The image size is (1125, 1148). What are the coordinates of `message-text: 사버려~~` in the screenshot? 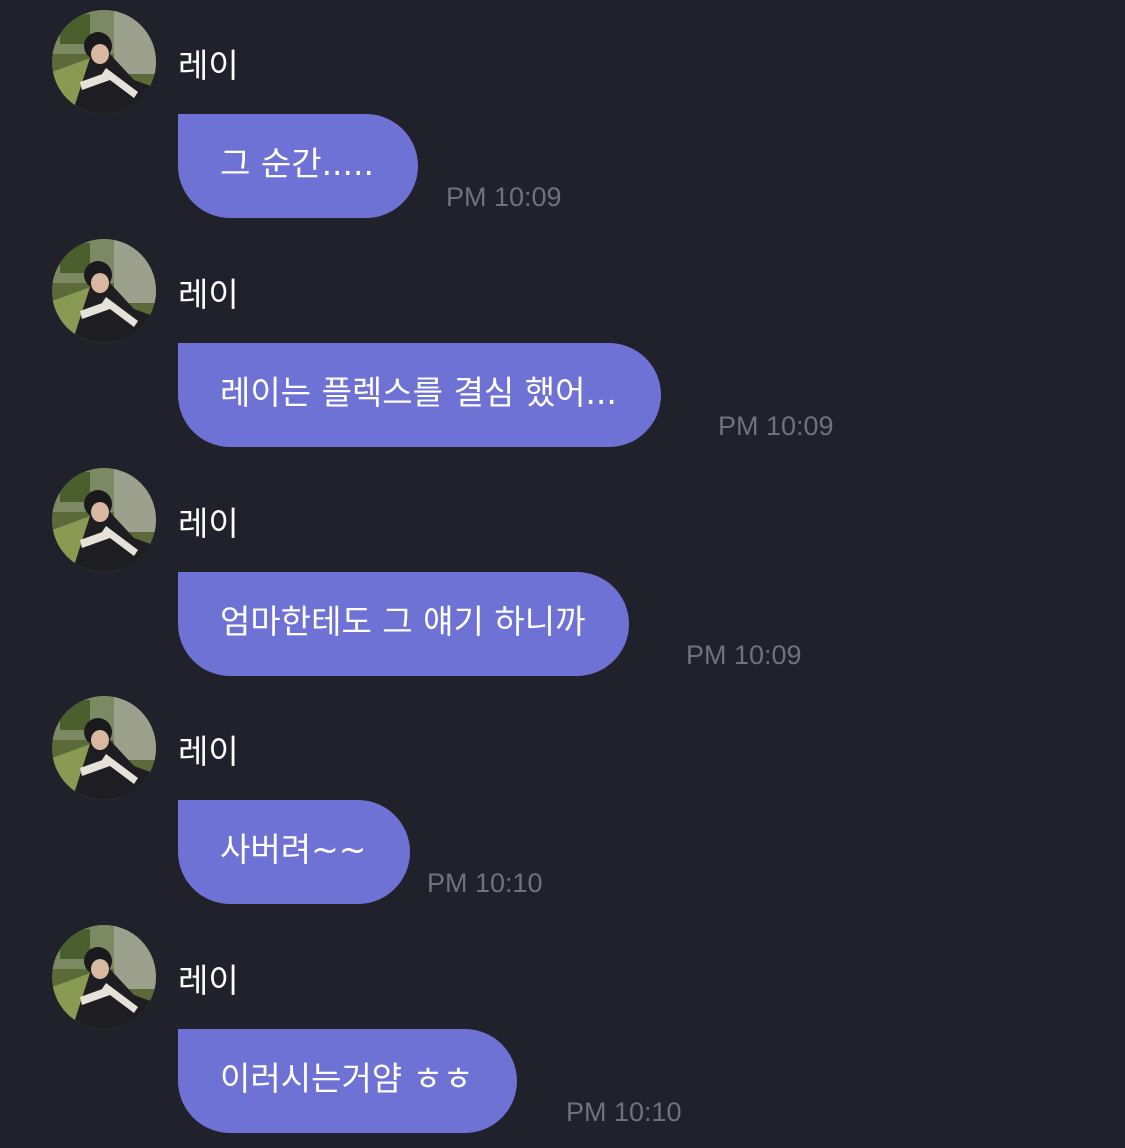 It's located at (293, 849).